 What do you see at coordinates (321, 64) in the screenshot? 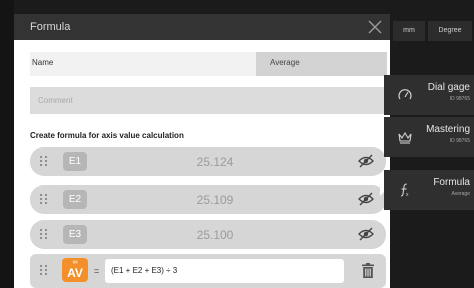
I see `name-input: Average` at bounding box center [321, 64].